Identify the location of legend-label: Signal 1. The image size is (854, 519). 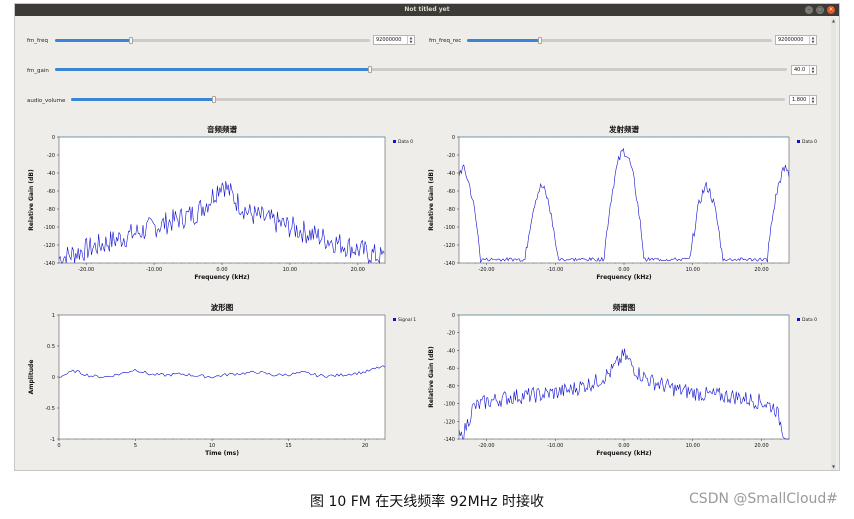
(407, 320).